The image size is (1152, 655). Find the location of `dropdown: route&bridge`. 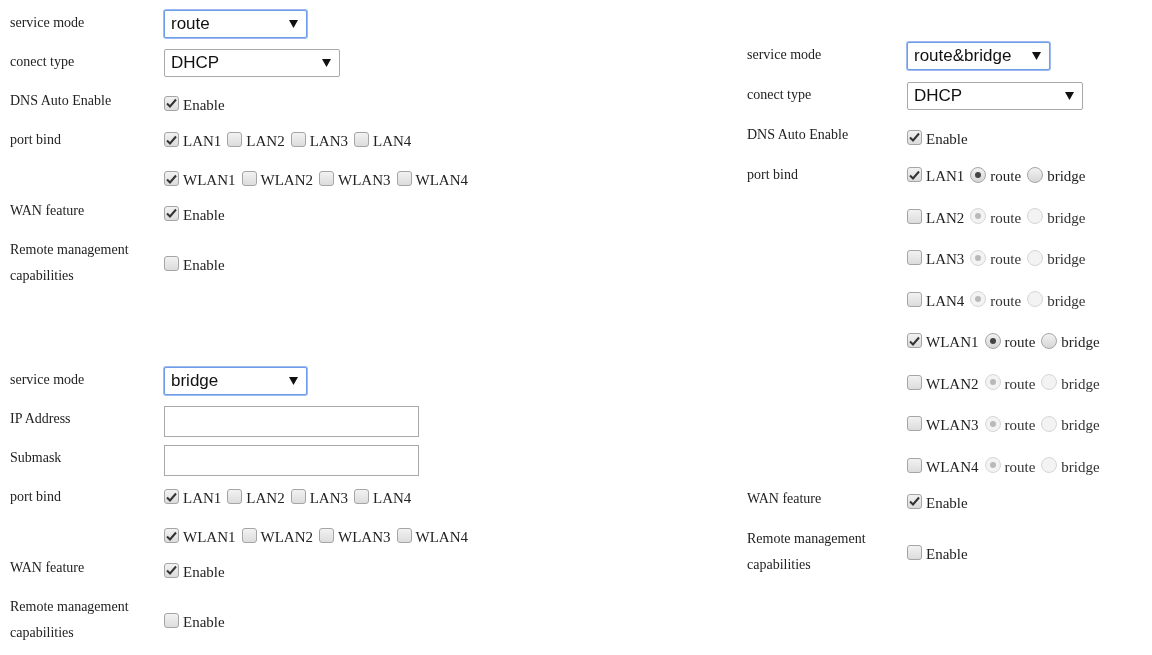

dropdown: route&bridge is located at coordinates (978, 56).